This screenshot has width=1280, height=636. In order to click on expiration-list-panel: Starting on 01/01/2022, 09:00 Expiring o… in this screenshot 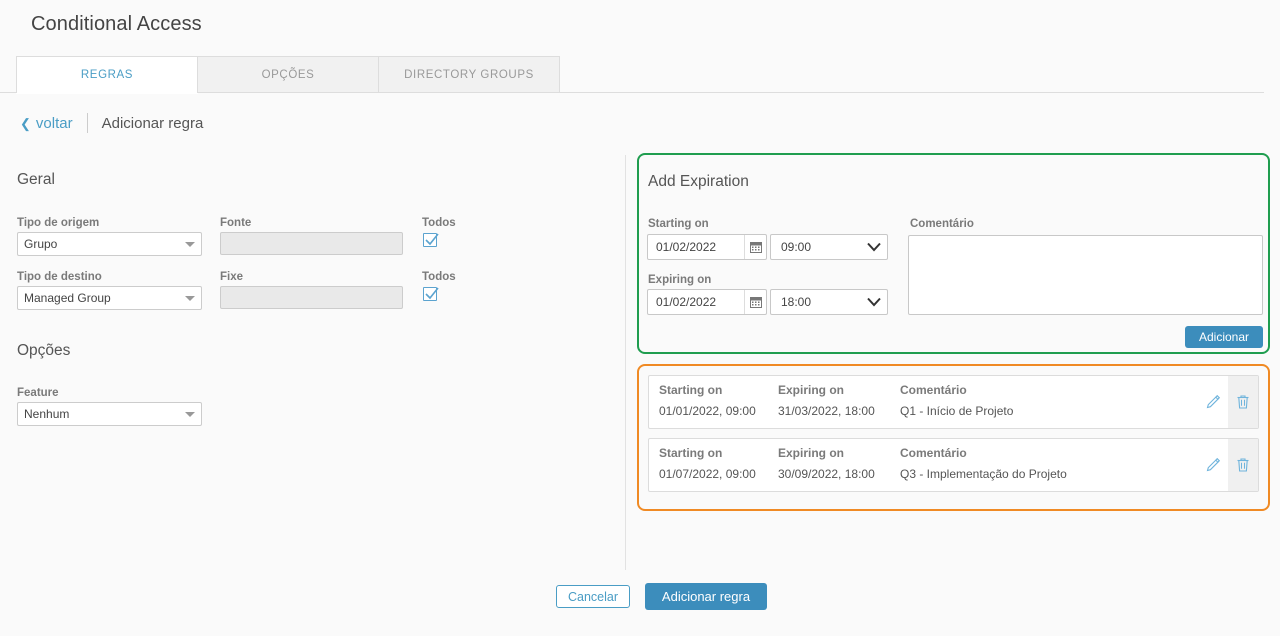, I will do `click(953, 437)`.